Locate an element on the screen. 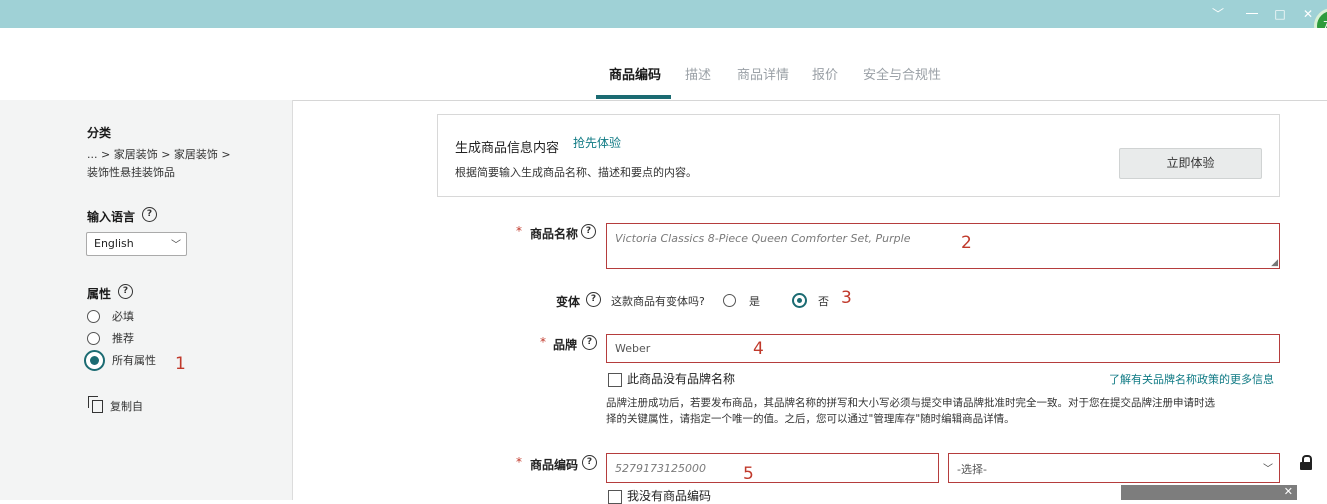 This screenshot has width=1327, height=504. language-select: English ﹀ is located at coordinates (136, 244).